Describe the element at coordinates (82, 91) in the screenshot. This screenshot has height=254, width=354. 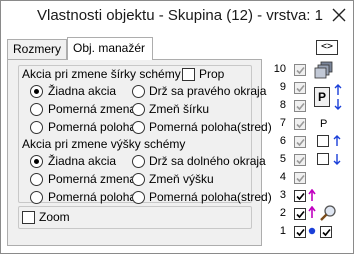
I see `width-option-label: Žiadna akcia` at that location.